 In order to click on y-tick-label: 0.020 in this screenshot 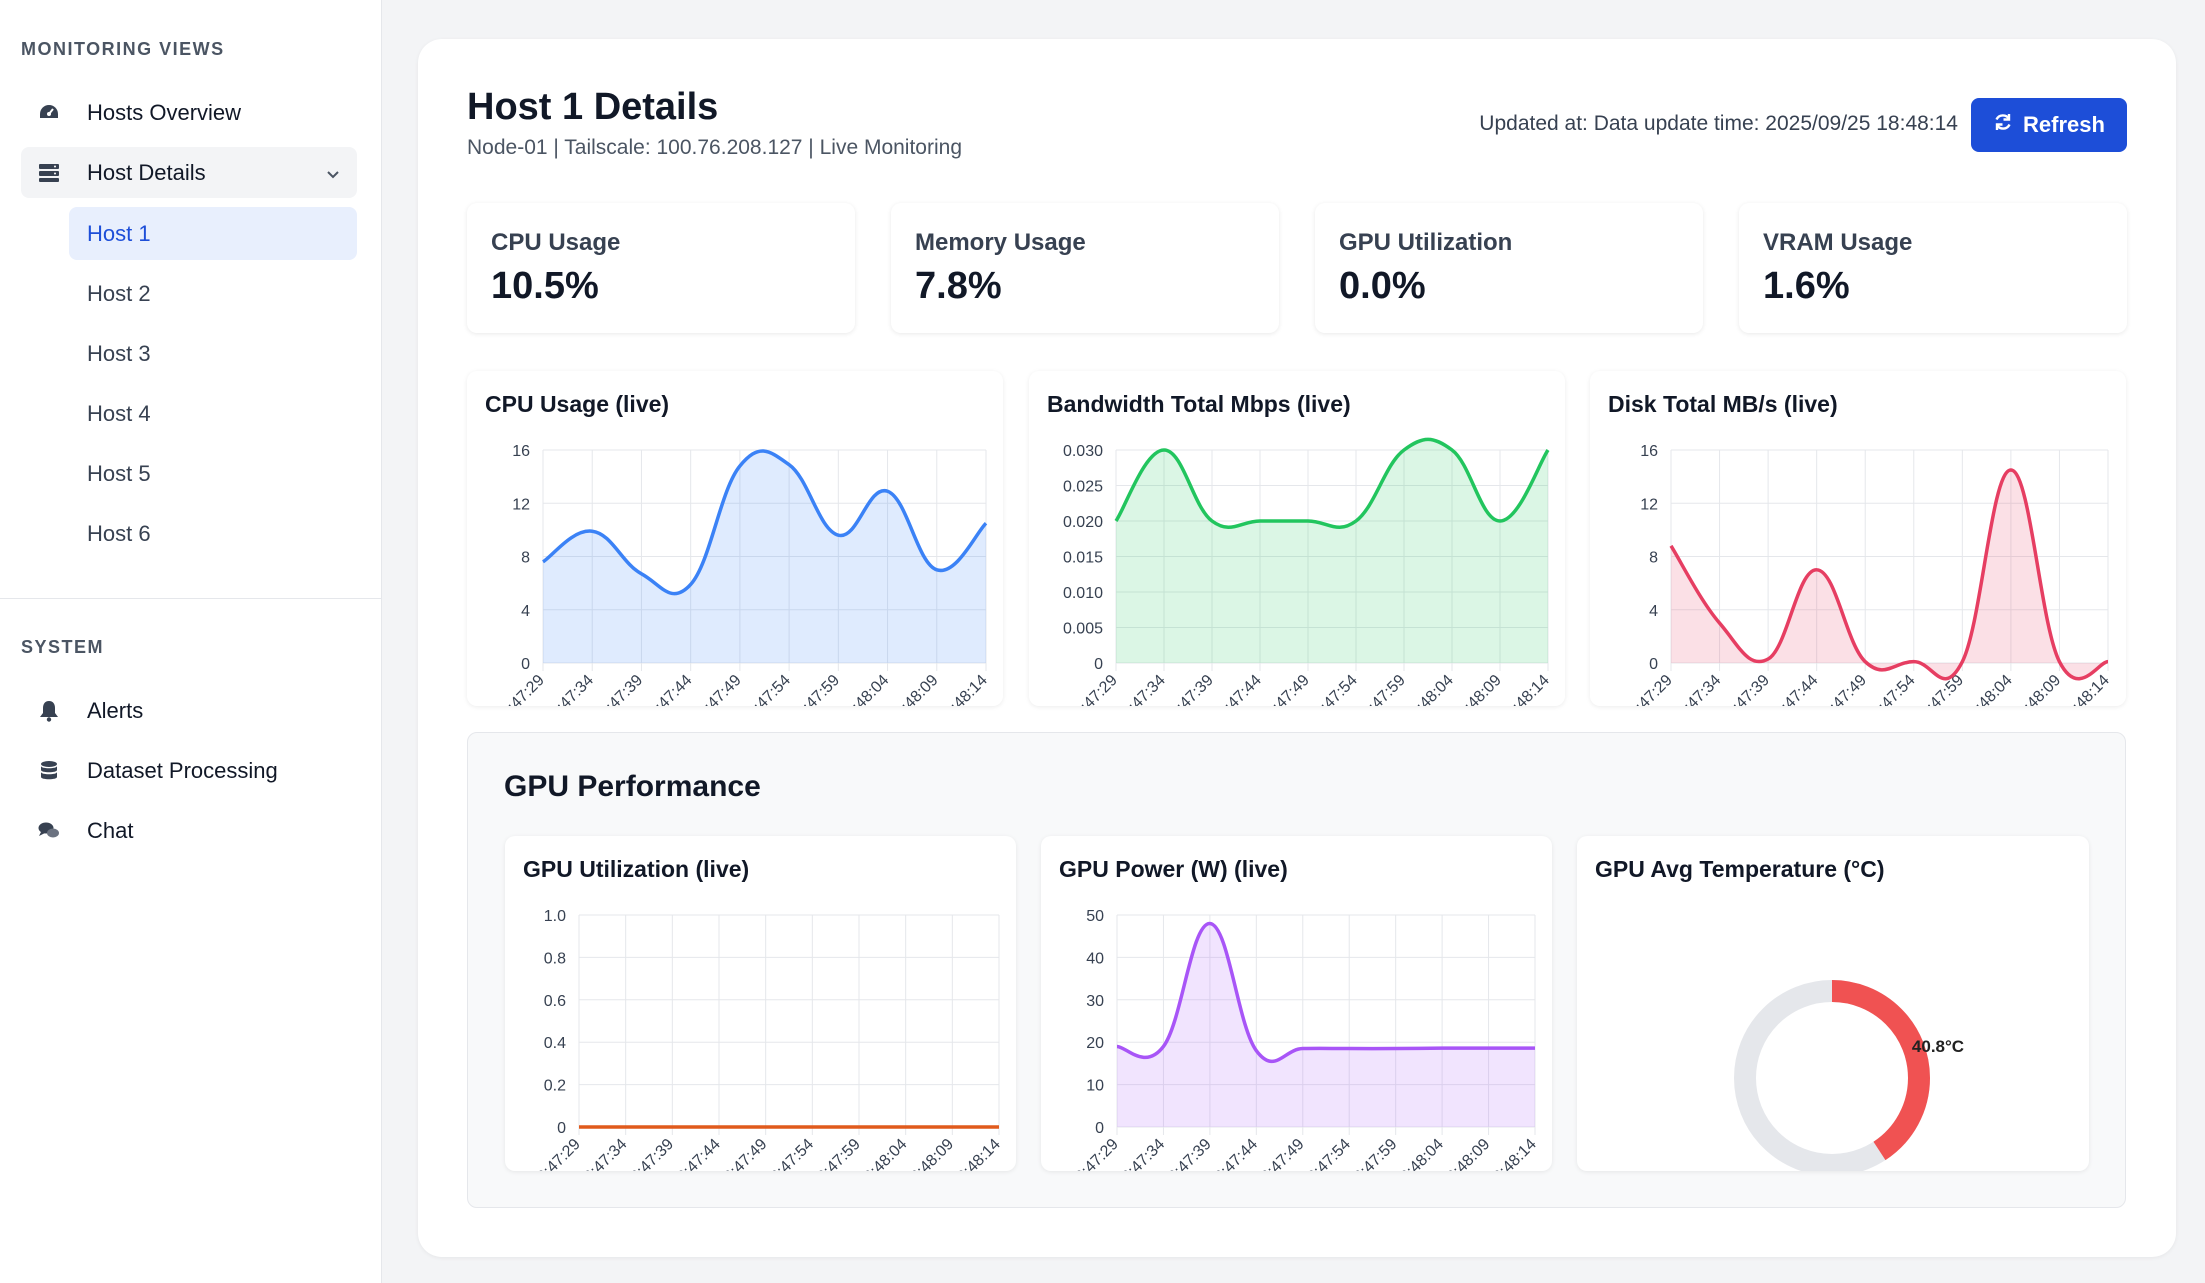, I will do `click(1083, 522)`.